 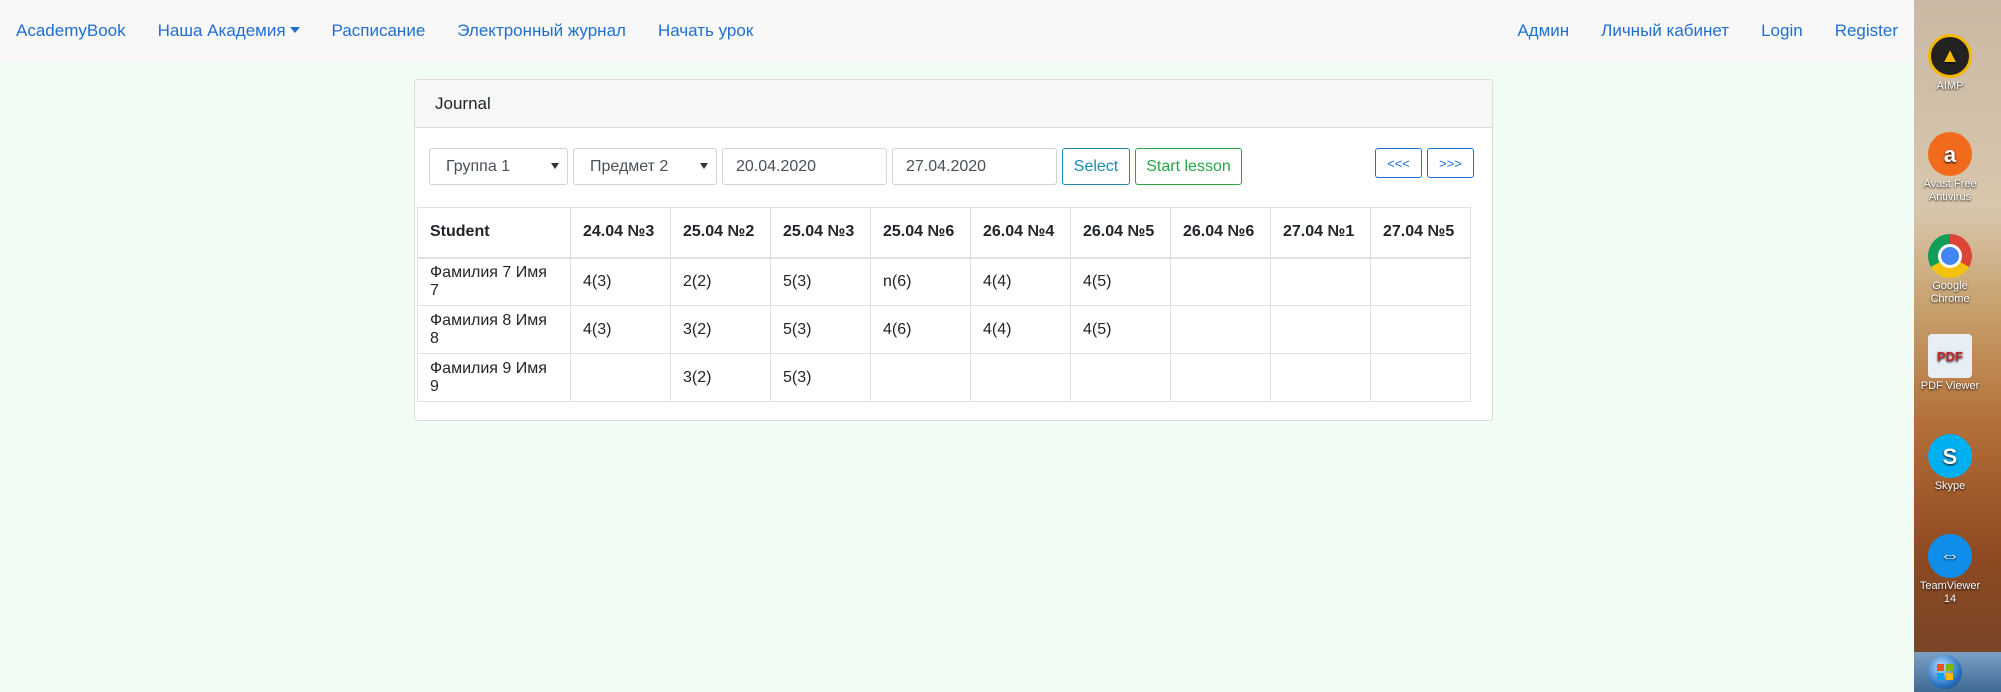 I want to click on column-header: 26.04 №5, so click(x=1120, y=233).